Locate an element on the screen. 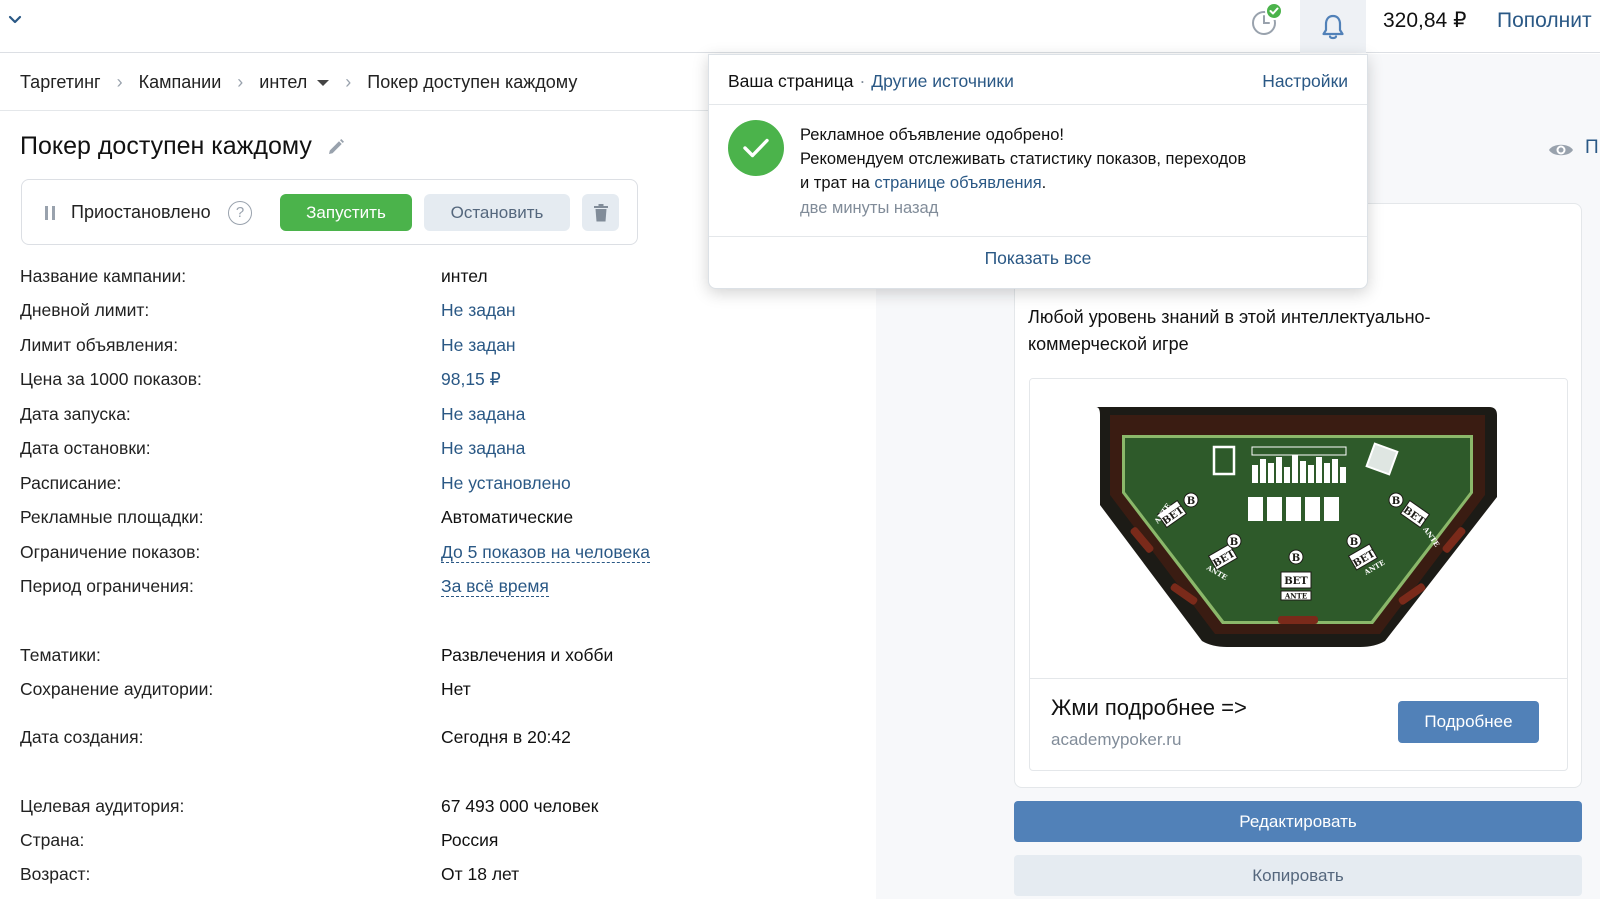 The image size is (1600, 899). field-label: Рекламные площадки: is located at coordinates (112, 517).